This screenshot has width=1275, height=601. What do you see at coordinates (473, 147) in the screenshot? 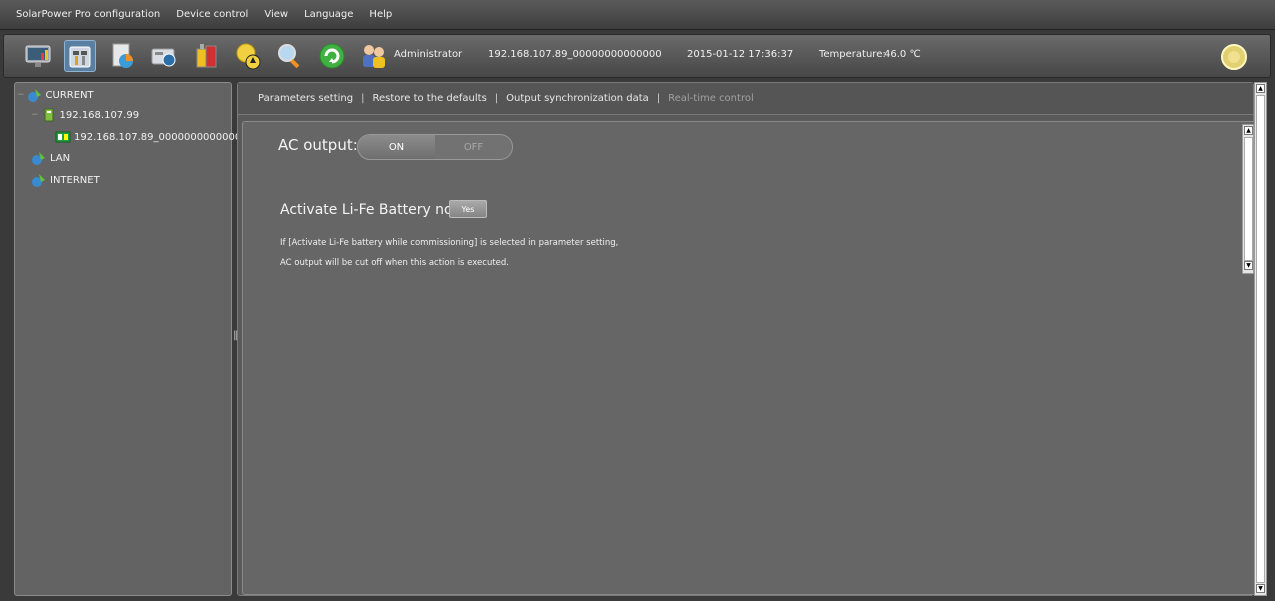
I see `ac-off-button: OFF` at bounding box center [473, 147].